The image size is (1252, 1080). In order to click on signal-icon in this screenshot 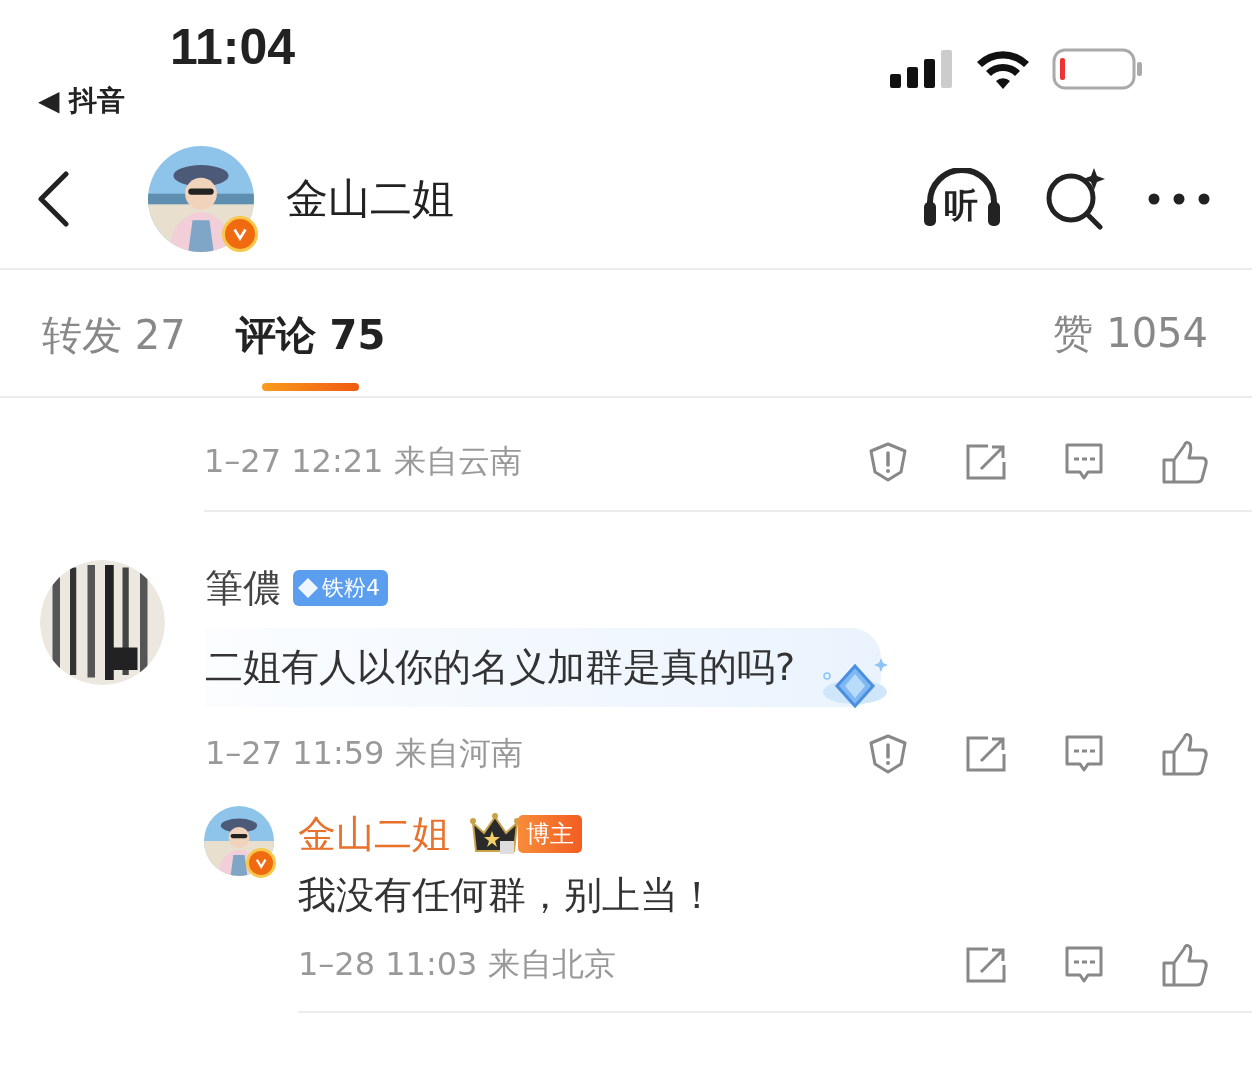, I will do `click(922, 69)`.